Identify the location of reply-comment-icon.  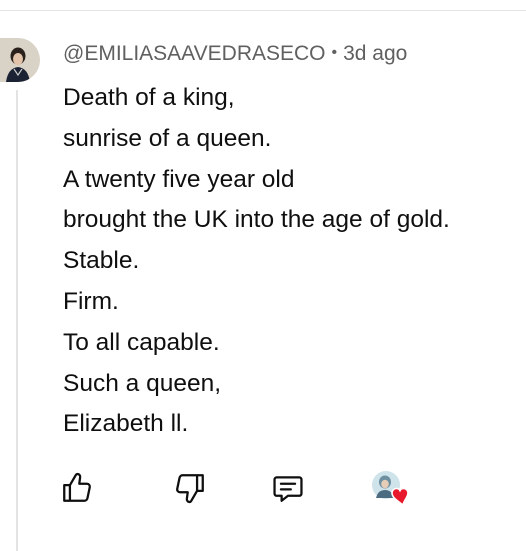
(288, 489).